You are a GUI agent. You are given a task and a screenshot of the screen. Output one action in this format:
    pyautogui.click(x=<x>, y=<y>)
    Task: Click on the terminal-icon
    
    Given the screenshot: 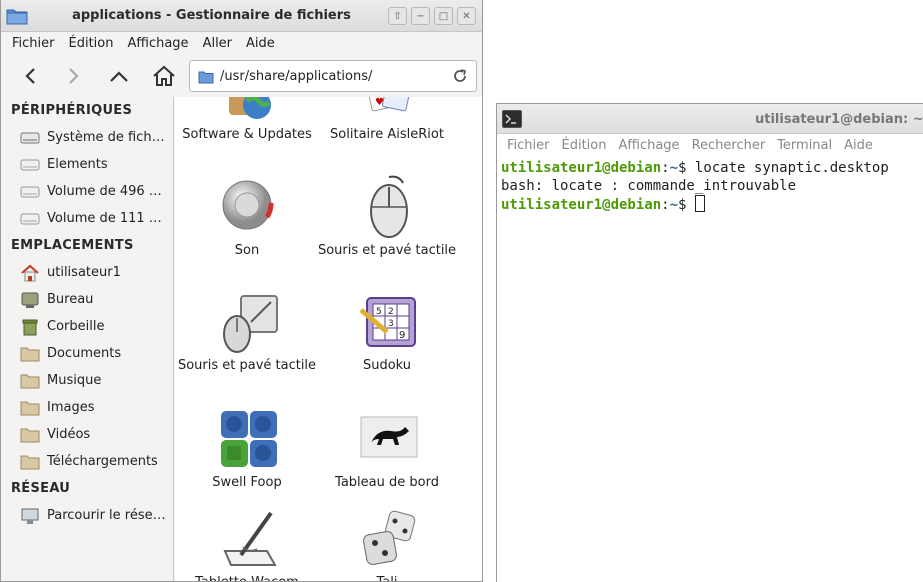 What is the action you would take?
    pyautogui.click(x=512, y=119)
    